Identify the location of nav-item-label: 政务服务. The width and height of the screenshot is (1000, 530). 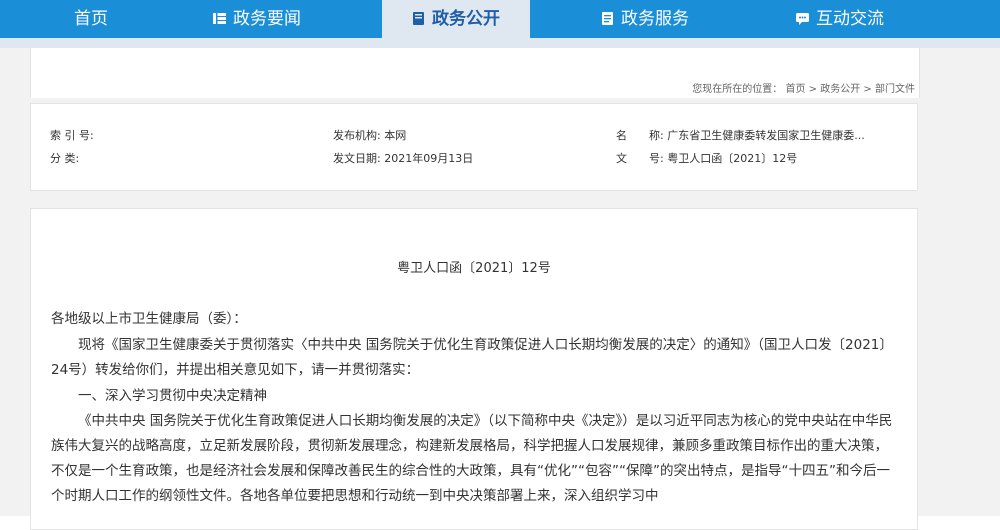
(655, 19).